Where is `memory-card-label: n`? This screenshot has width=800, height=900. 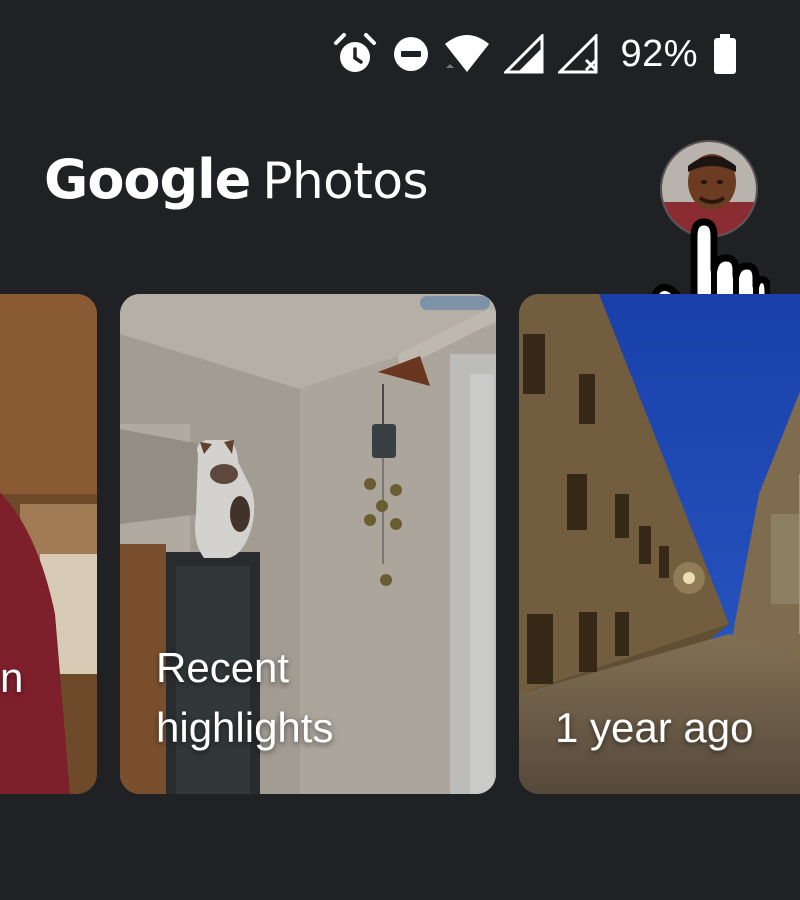 memory-card-label: n is located at coordinates (12, 677).